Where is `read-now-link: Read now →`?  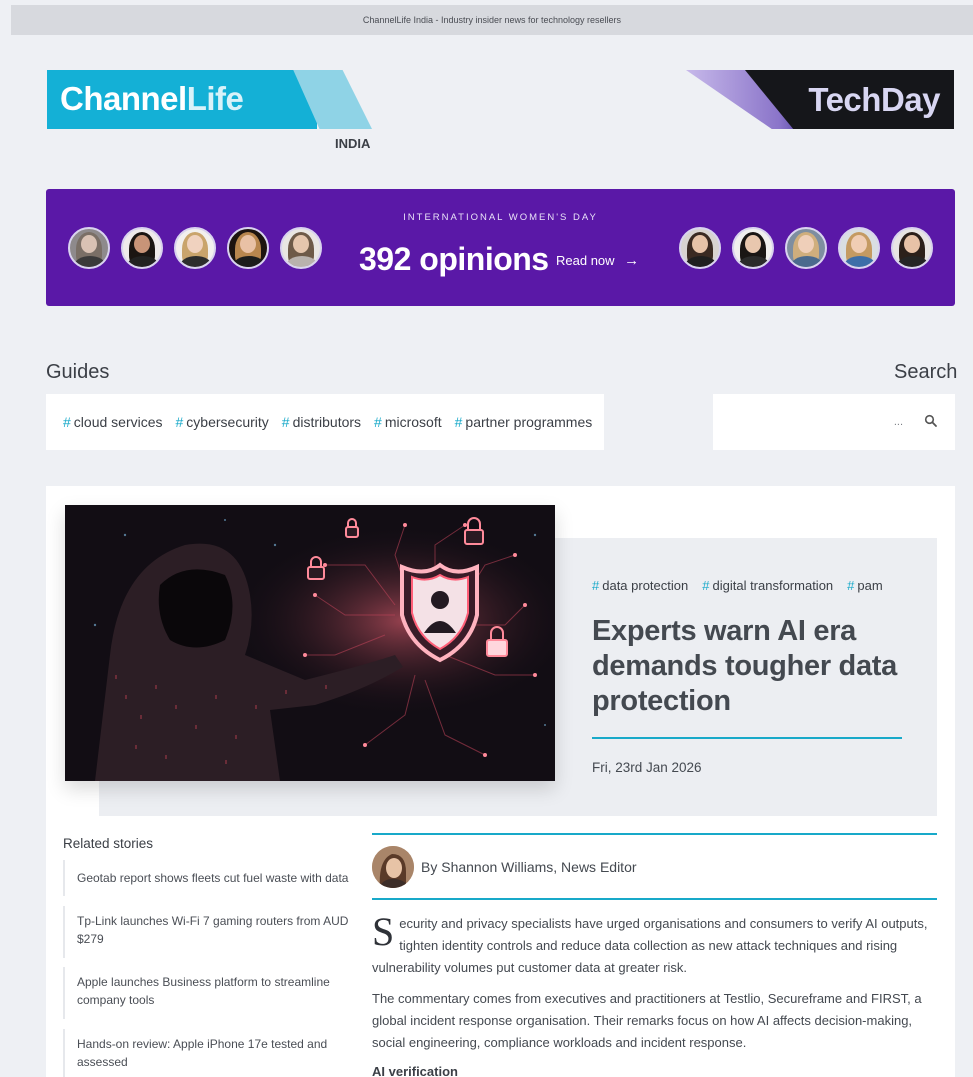 read-now-link: Read now → is located at coordinates (597, 260).